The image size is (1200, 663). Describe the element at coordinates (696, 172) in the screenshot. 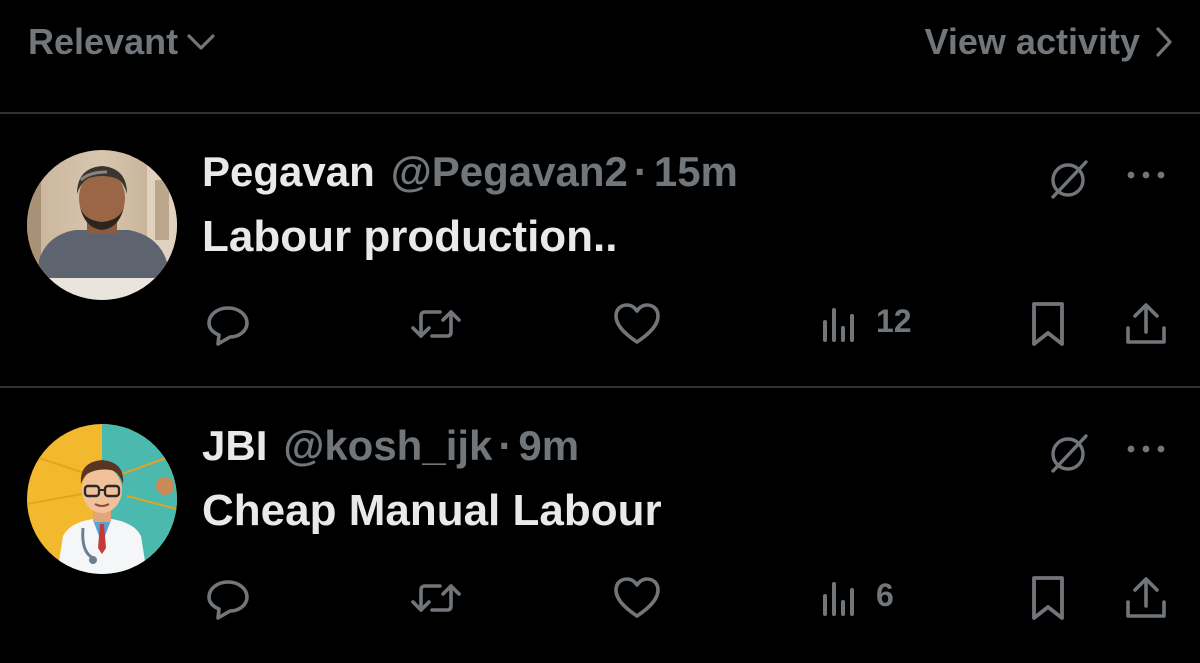

I see `timestamp: 15m` at that location.